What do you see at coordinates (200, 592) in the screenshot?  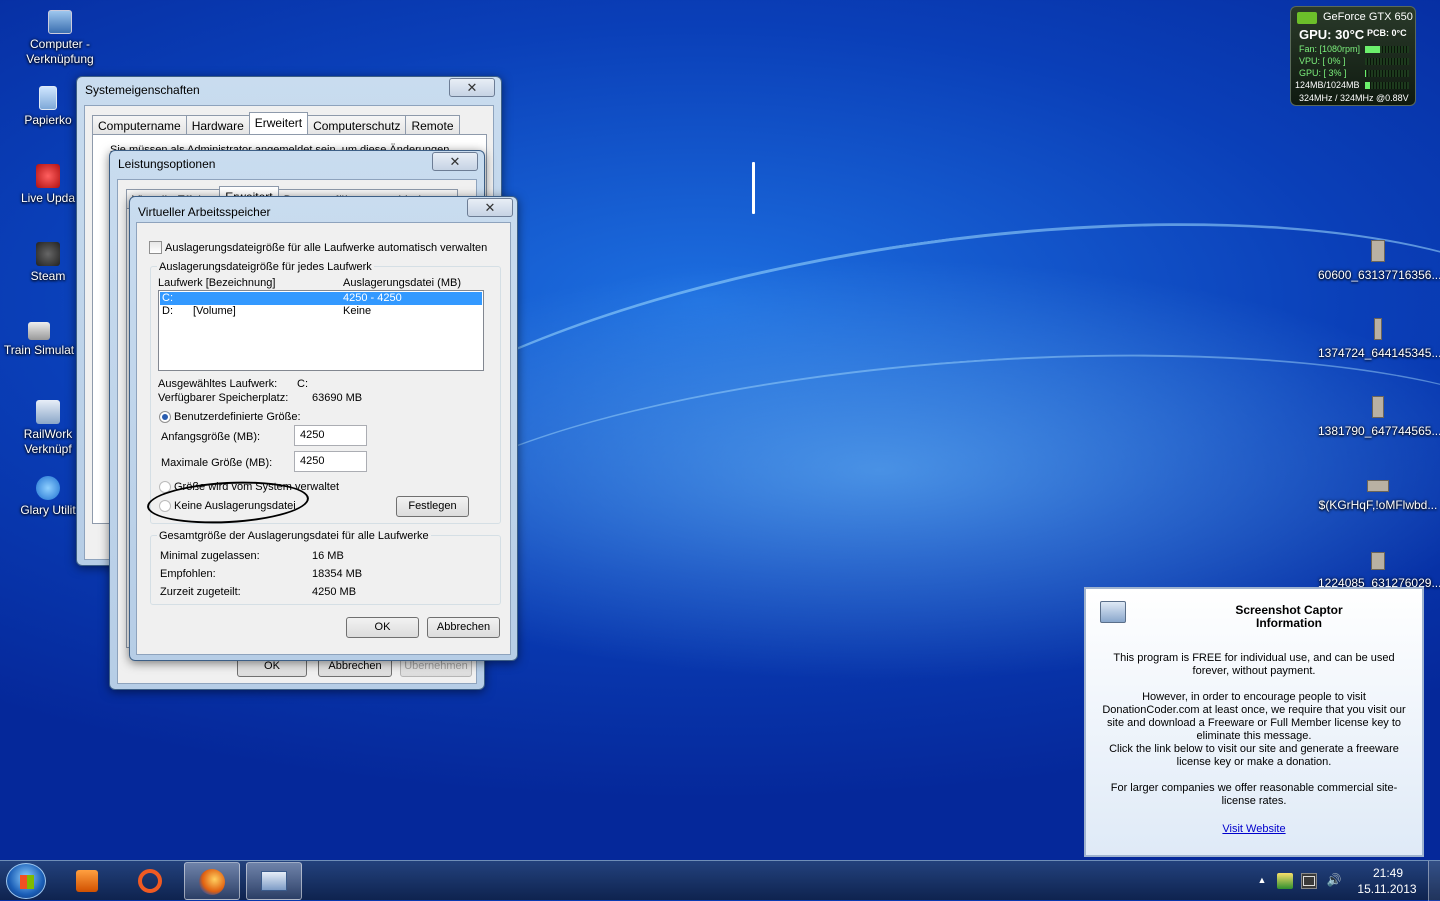 I see `allocated-label: Zurzeit zugeteilt:` at bounding box center [200, 592].